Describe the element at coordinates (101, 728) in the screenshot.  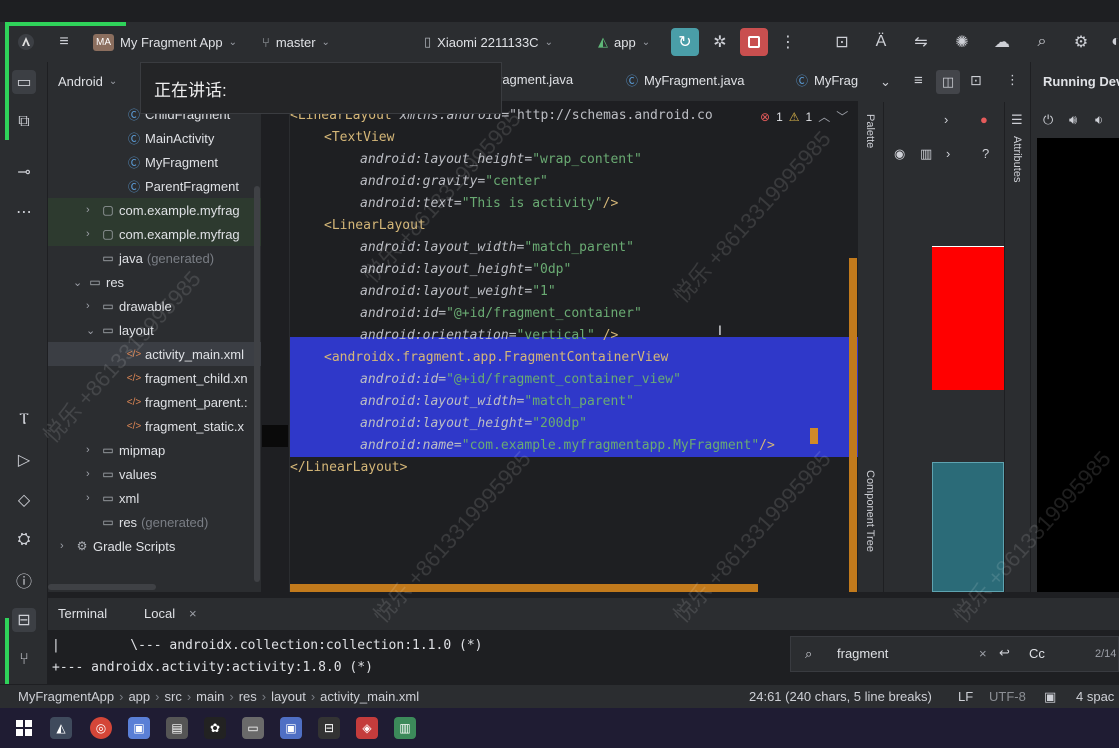
I see `chrome-icon: ◎` at that location.